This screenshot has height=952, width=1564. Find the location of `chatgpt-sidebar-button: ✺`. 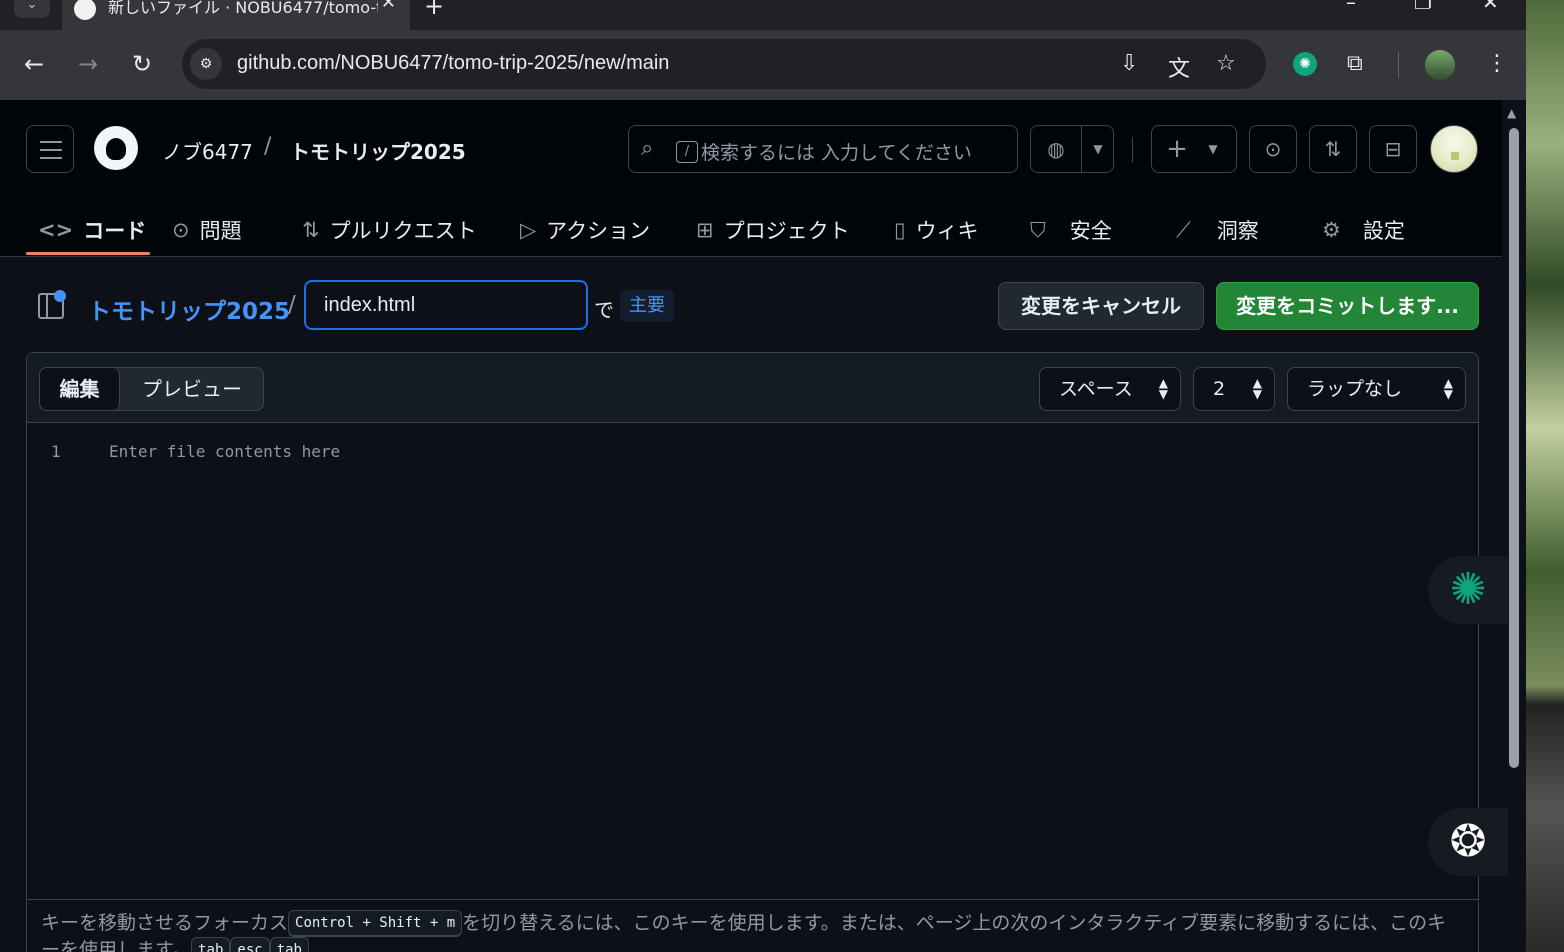

chatgpt-sidebar-button: ✺ is located at coordinates (1468, 590).